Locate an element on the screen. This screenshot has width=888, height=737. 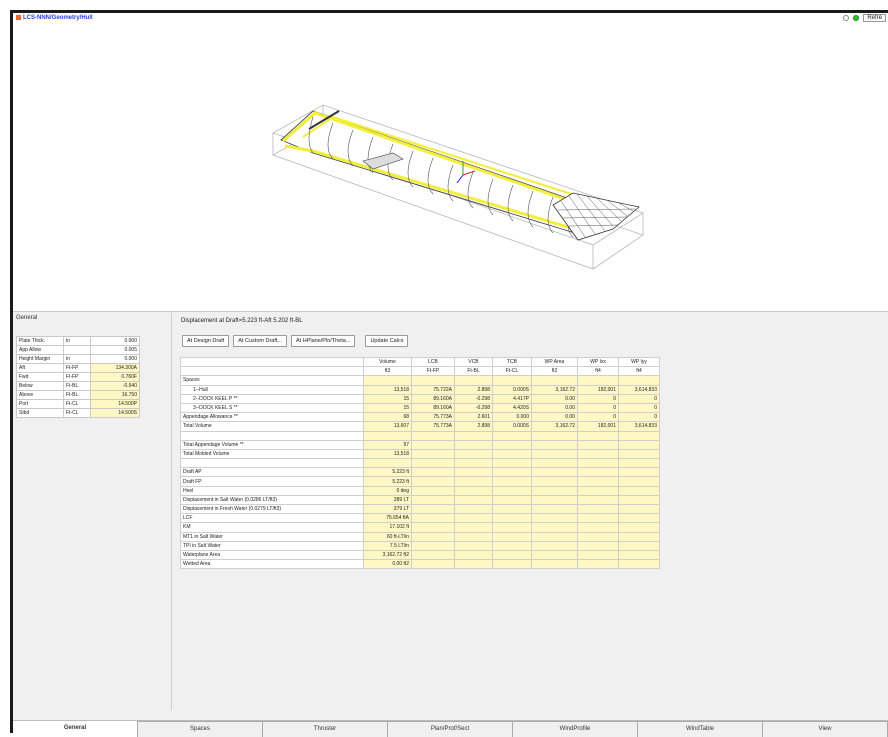
hydro-row-label: Waterplane Area is located at coordinates (272, 555).